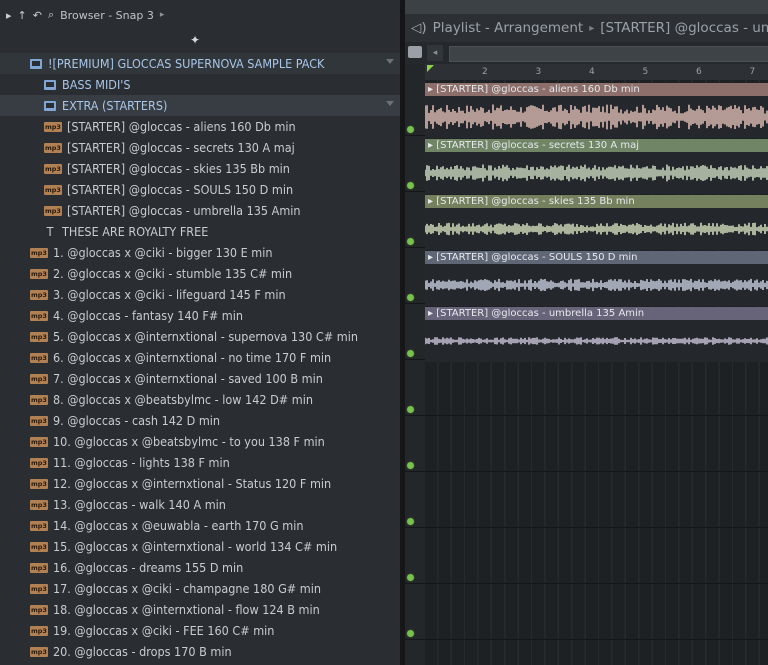 Image resolution: width=768 pixels, height=665 pixels. I want to click on audio-clip: ▸ [STARTER] @gloccas - SOULS 150 D min, so click(596, 278).